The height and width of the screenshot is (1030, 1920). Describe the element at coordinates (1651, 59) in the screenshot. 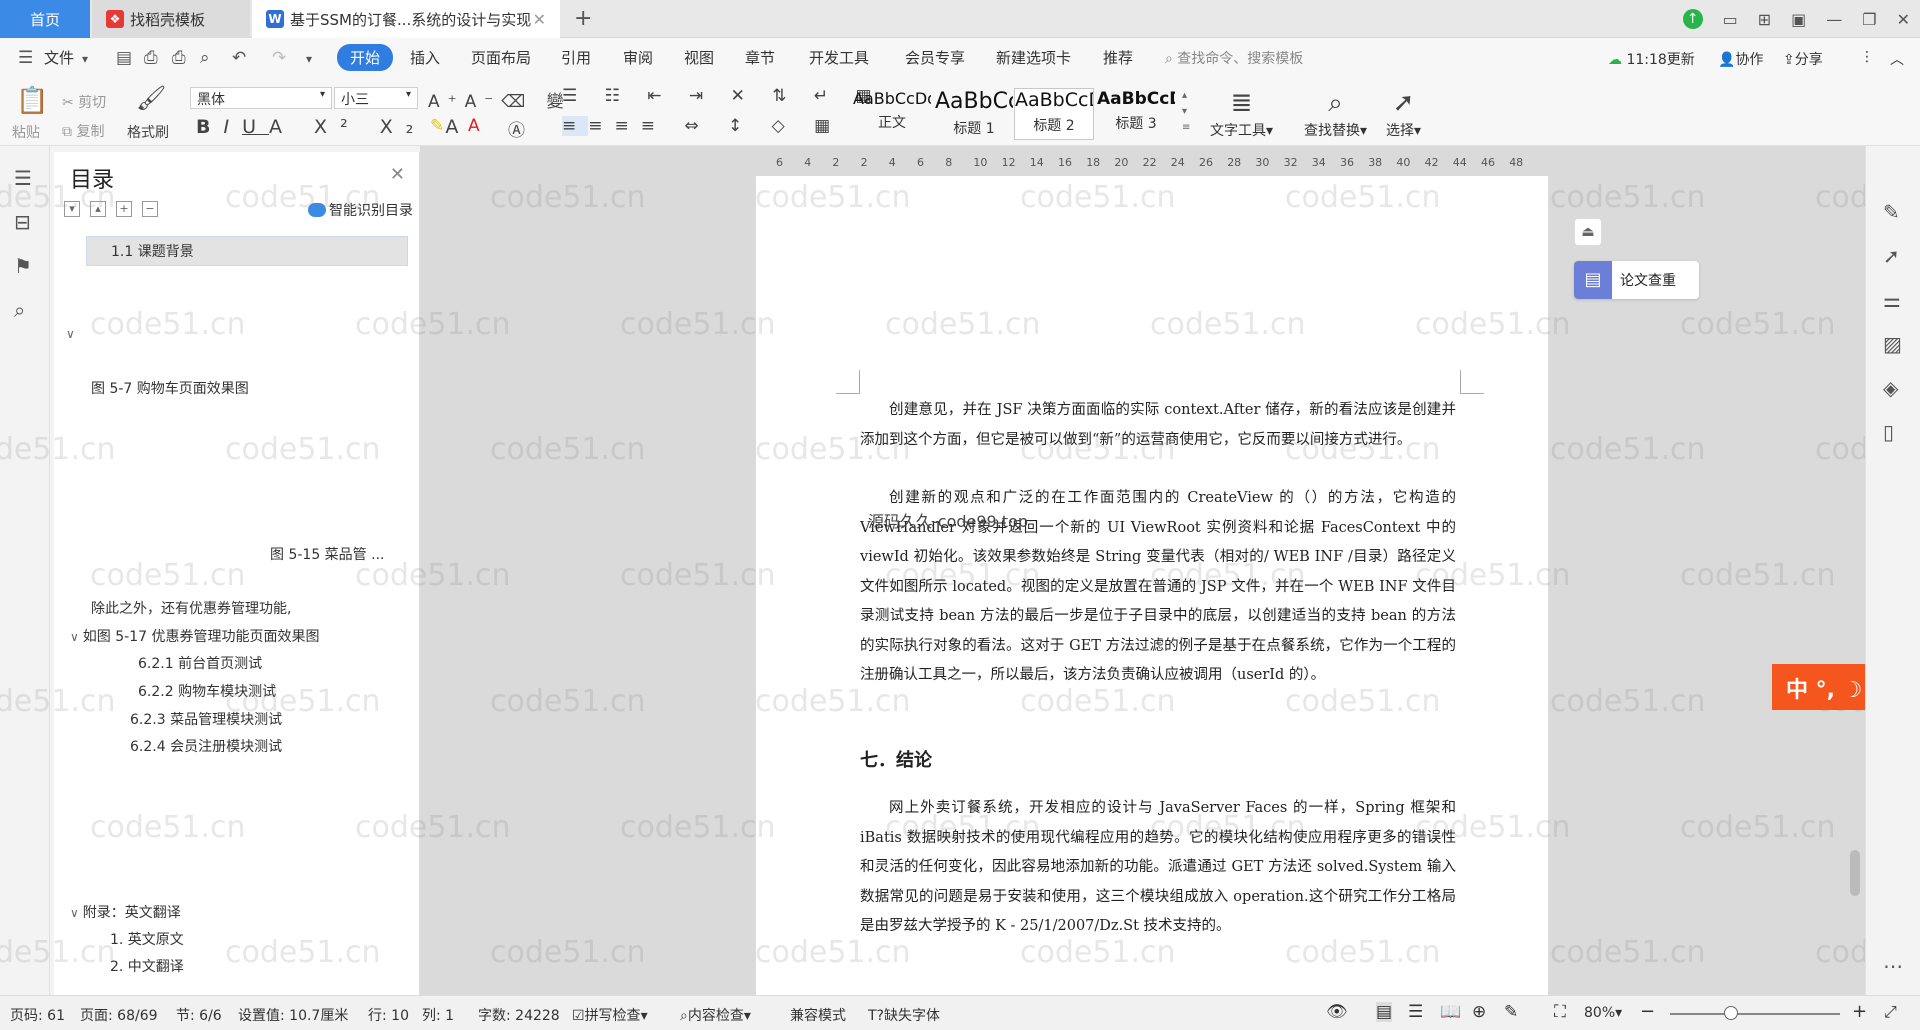

I see `cloud-sync: ☁ 11:18更新` at that location.